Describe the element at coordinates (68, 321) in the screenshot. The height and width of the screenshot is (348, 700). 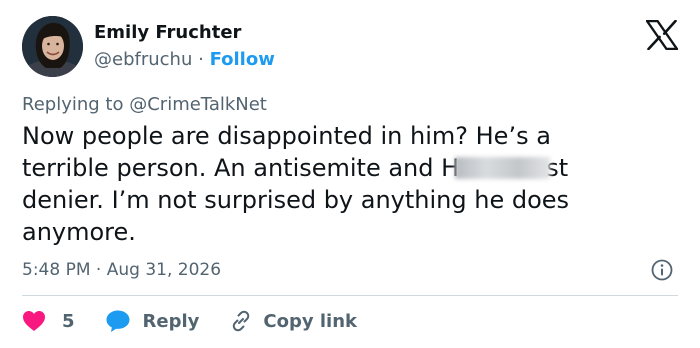
I see `like-count: 5` at that location.